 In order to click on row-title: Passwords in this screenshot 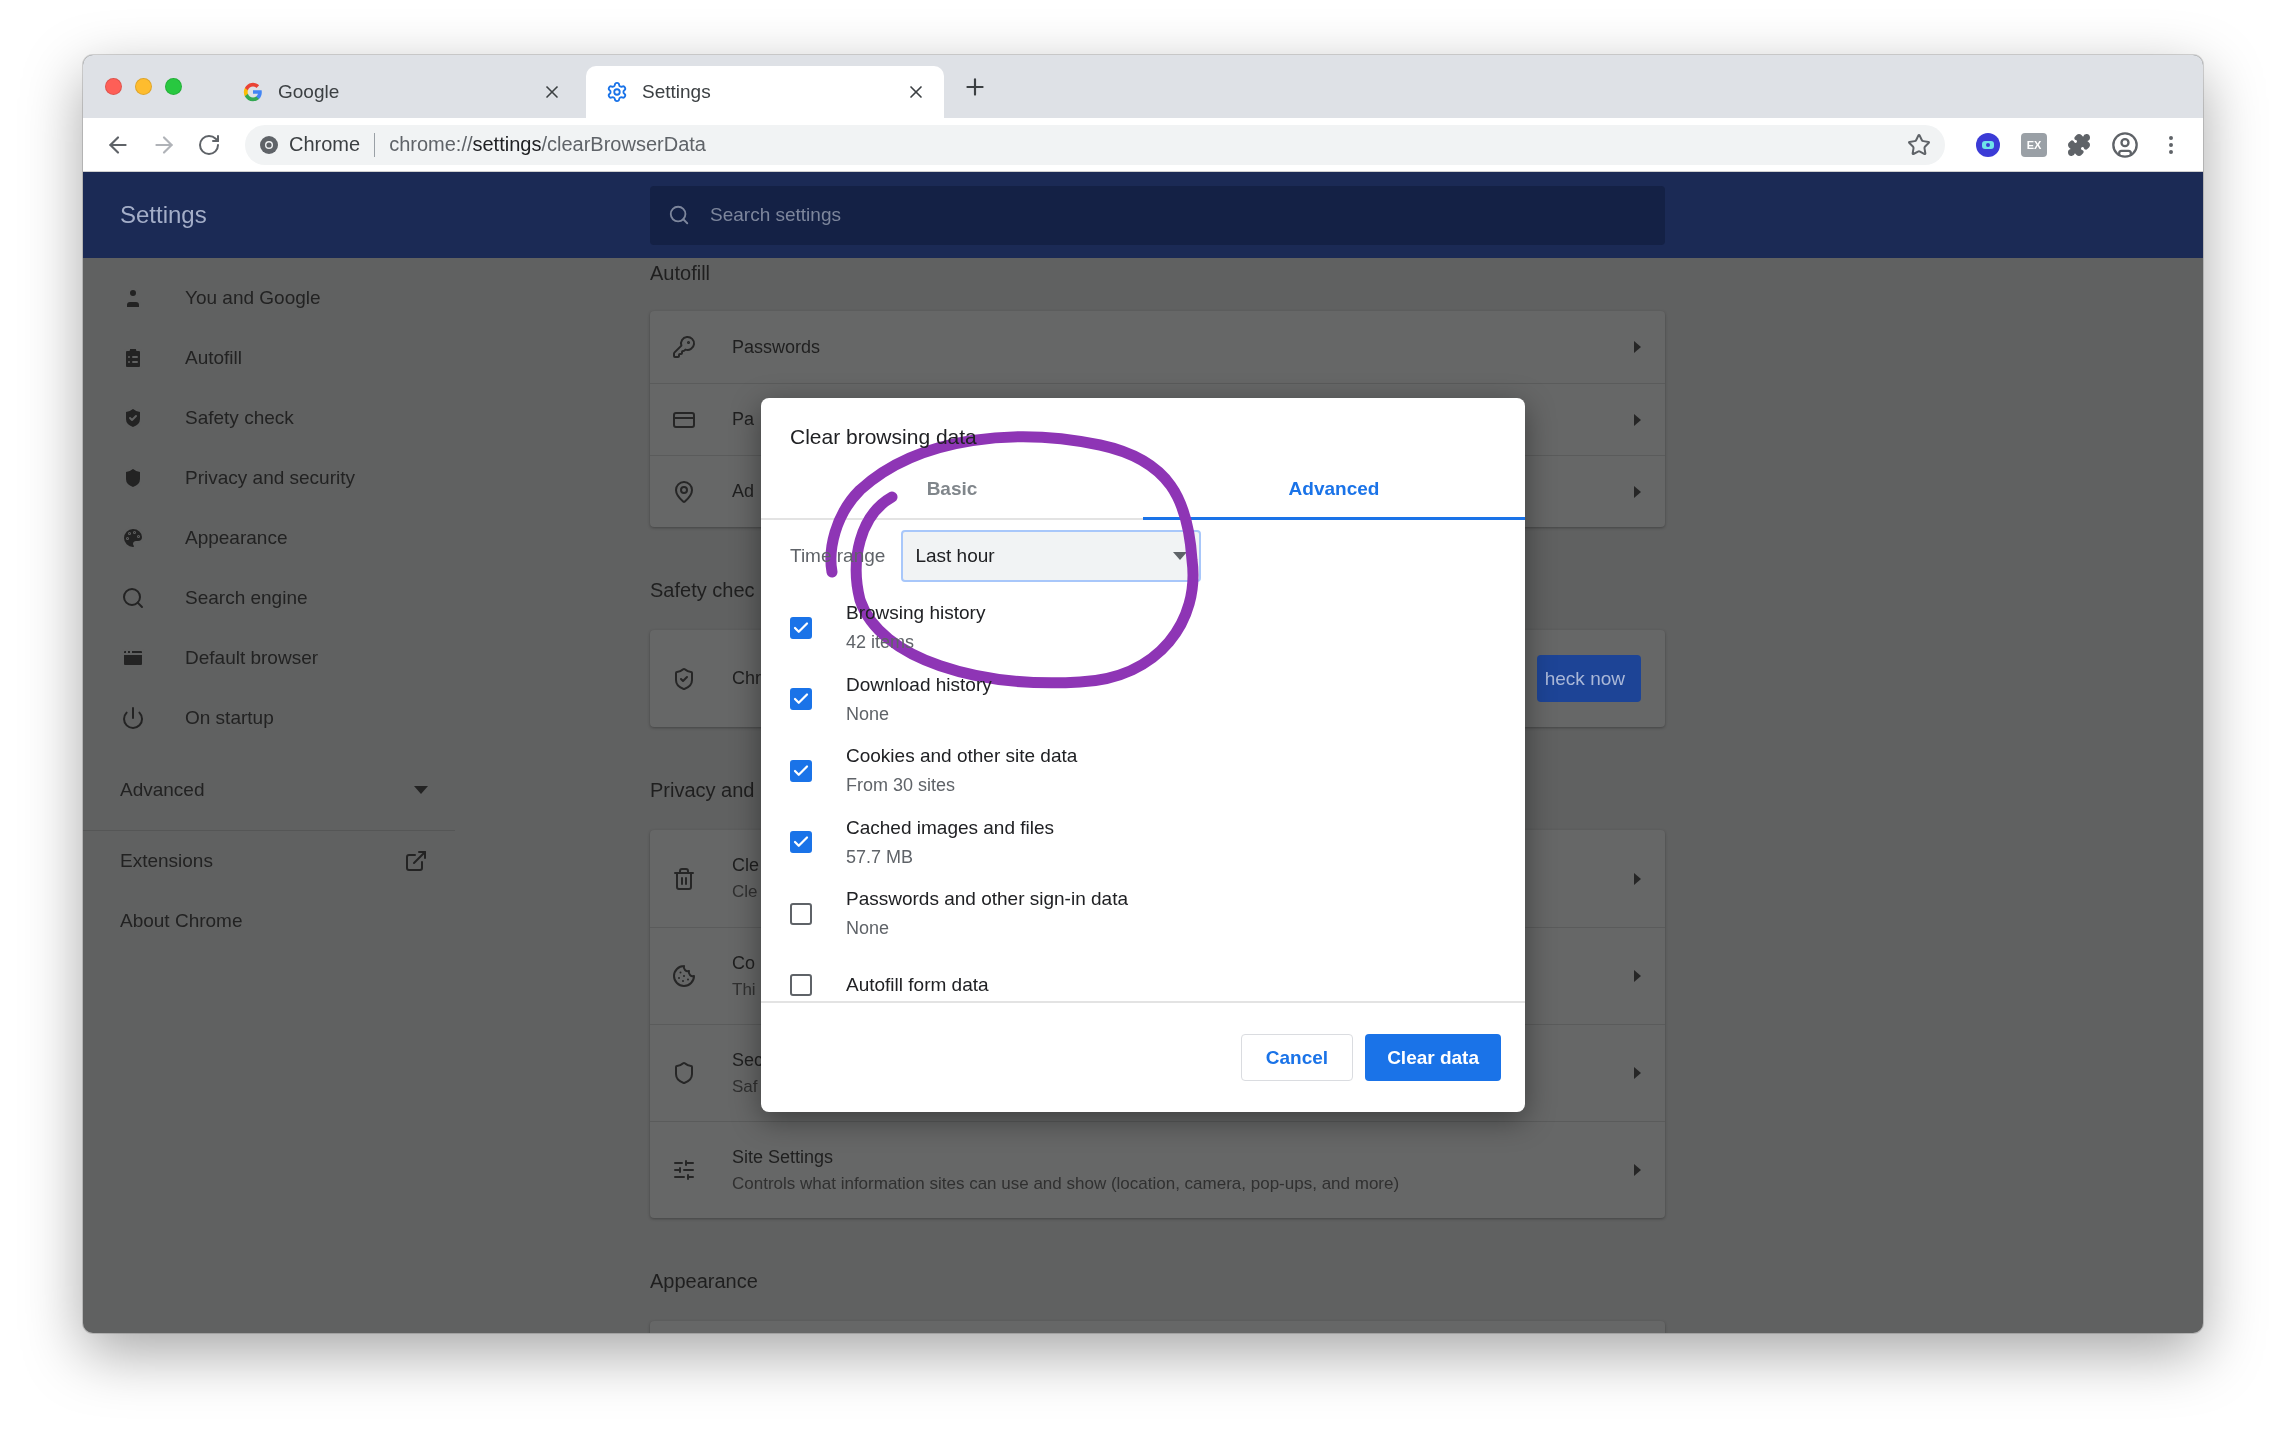, I will do `click(776, 347)`.